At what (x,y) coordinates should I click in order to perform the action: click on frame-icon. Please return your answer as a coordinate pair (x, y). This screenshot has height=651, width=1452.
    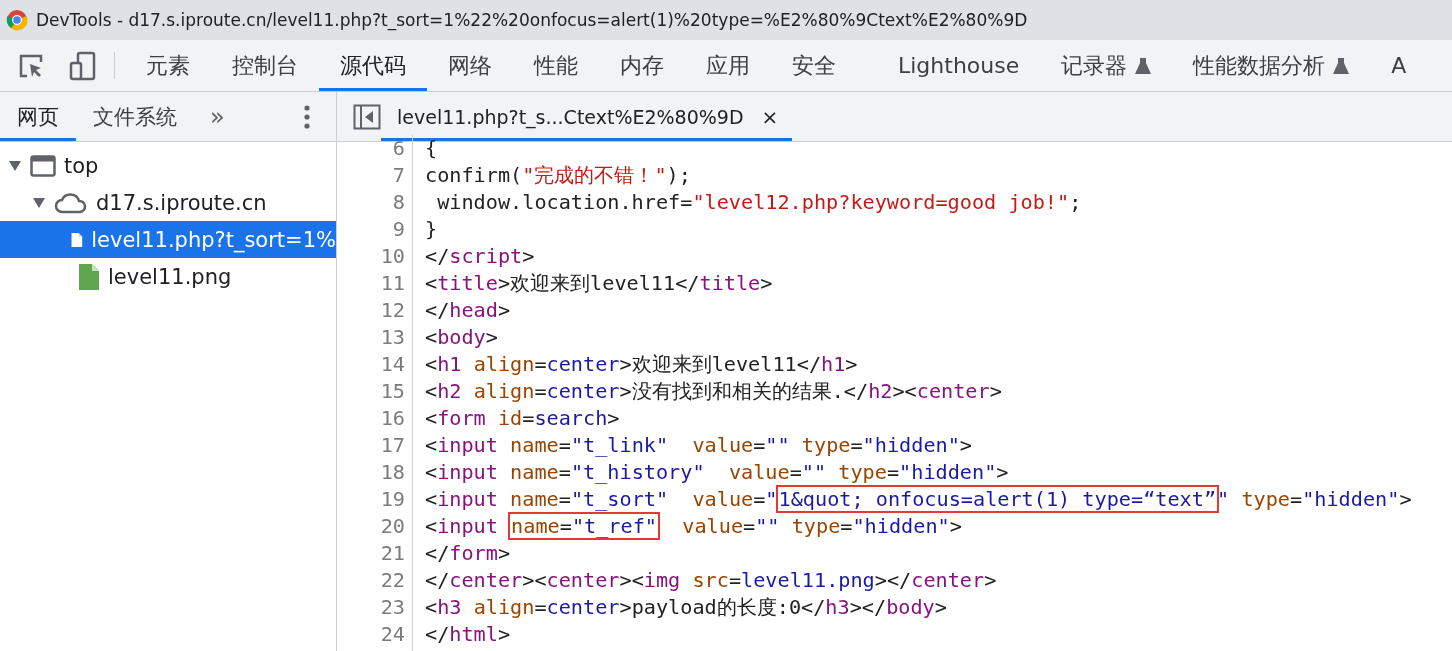
    Looking at the image, I should click on (43, 165).